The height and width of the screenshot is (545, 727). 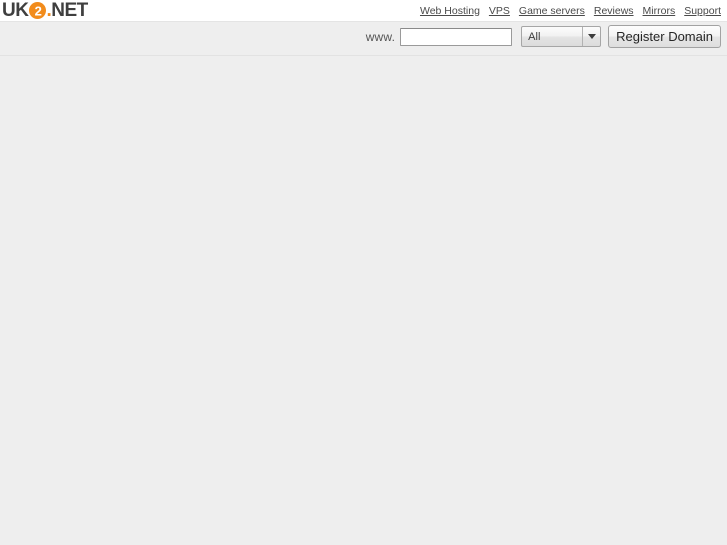 What do you see at coordinates (15, 10) in the screenshot?
I see `logo-text-uk: UK` at bounding box center [15, 10].